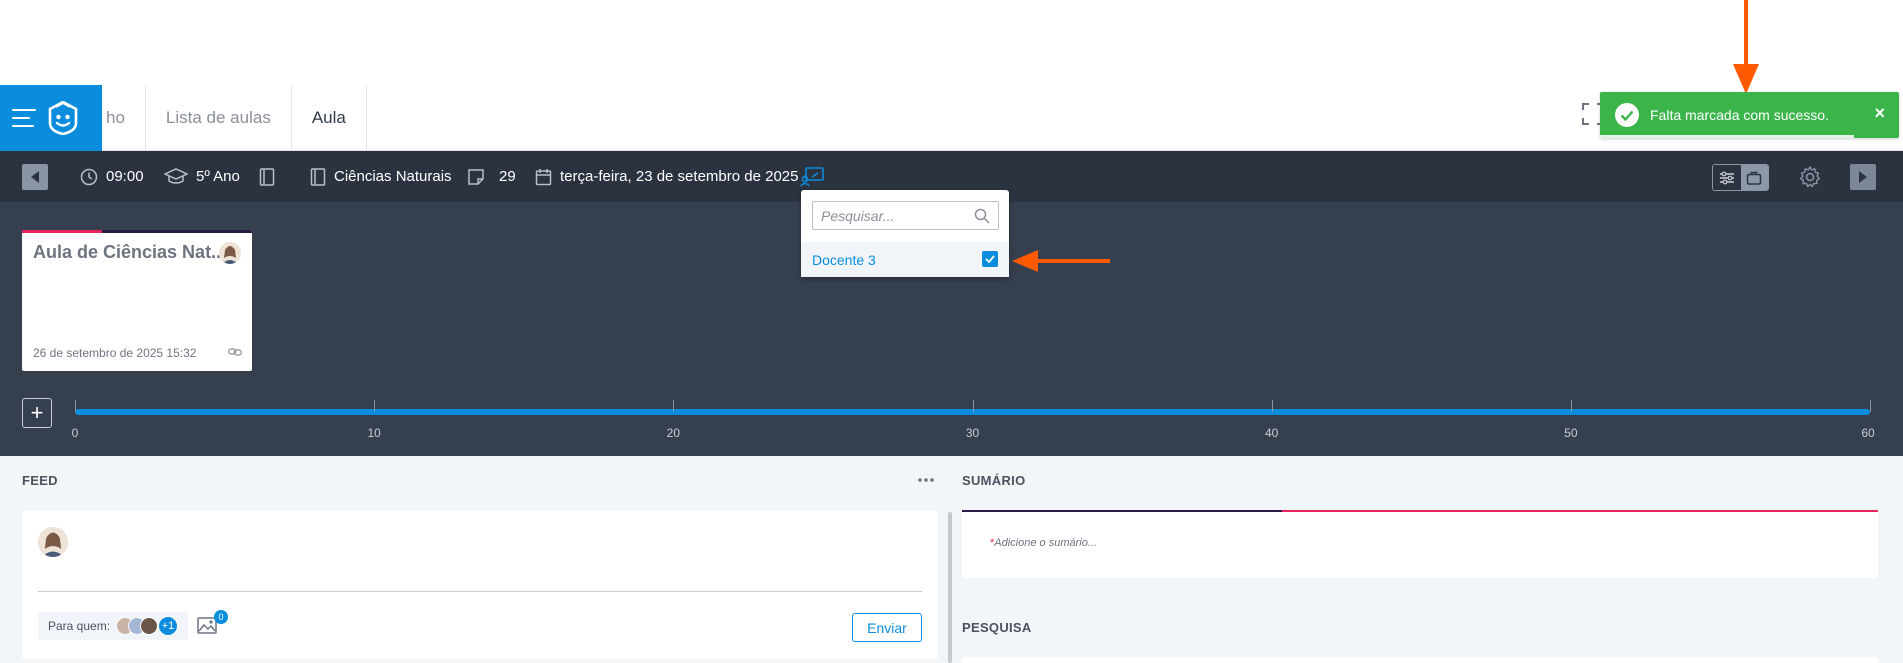 The width and height of the screenshot is (1903, 663). Describe the element at coordinates (905, 233) in the screenshot. I see `teacher-dropdown: Docente 3` at that location.